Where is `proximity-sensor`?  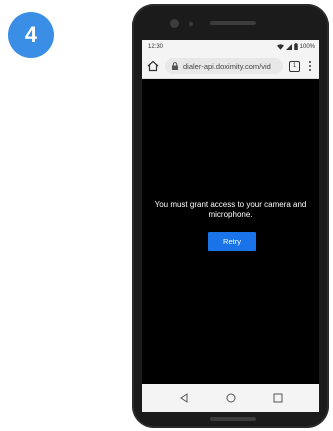 proximity-sensor is located at coordinates (191, 24).